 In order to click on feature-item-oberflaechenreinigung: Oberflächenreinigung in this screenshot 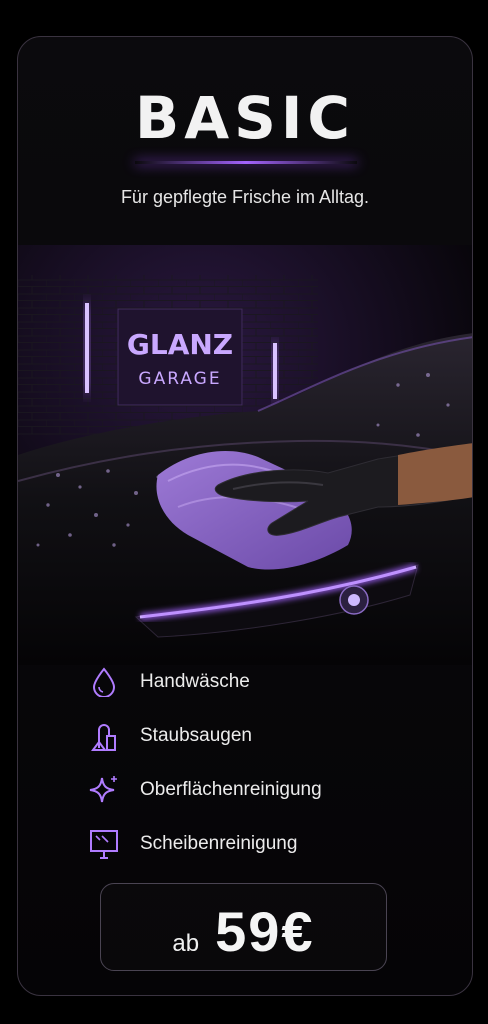, I will do `click(266, 790)`.